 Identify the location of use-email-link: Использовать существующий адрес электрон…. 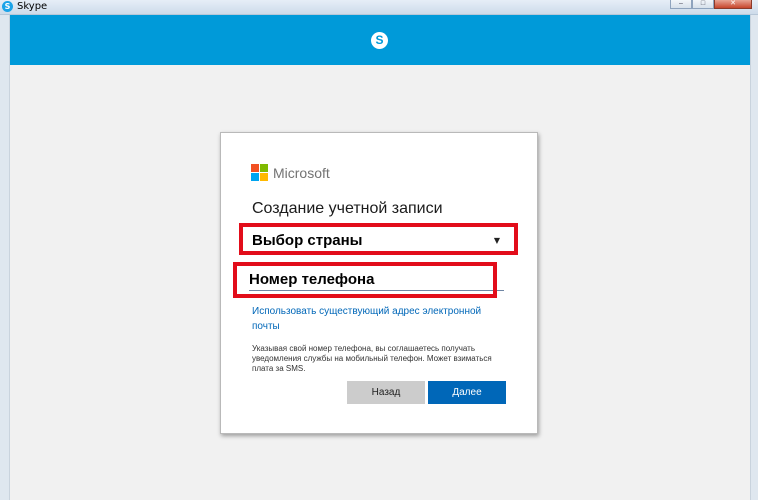
(372, 319).